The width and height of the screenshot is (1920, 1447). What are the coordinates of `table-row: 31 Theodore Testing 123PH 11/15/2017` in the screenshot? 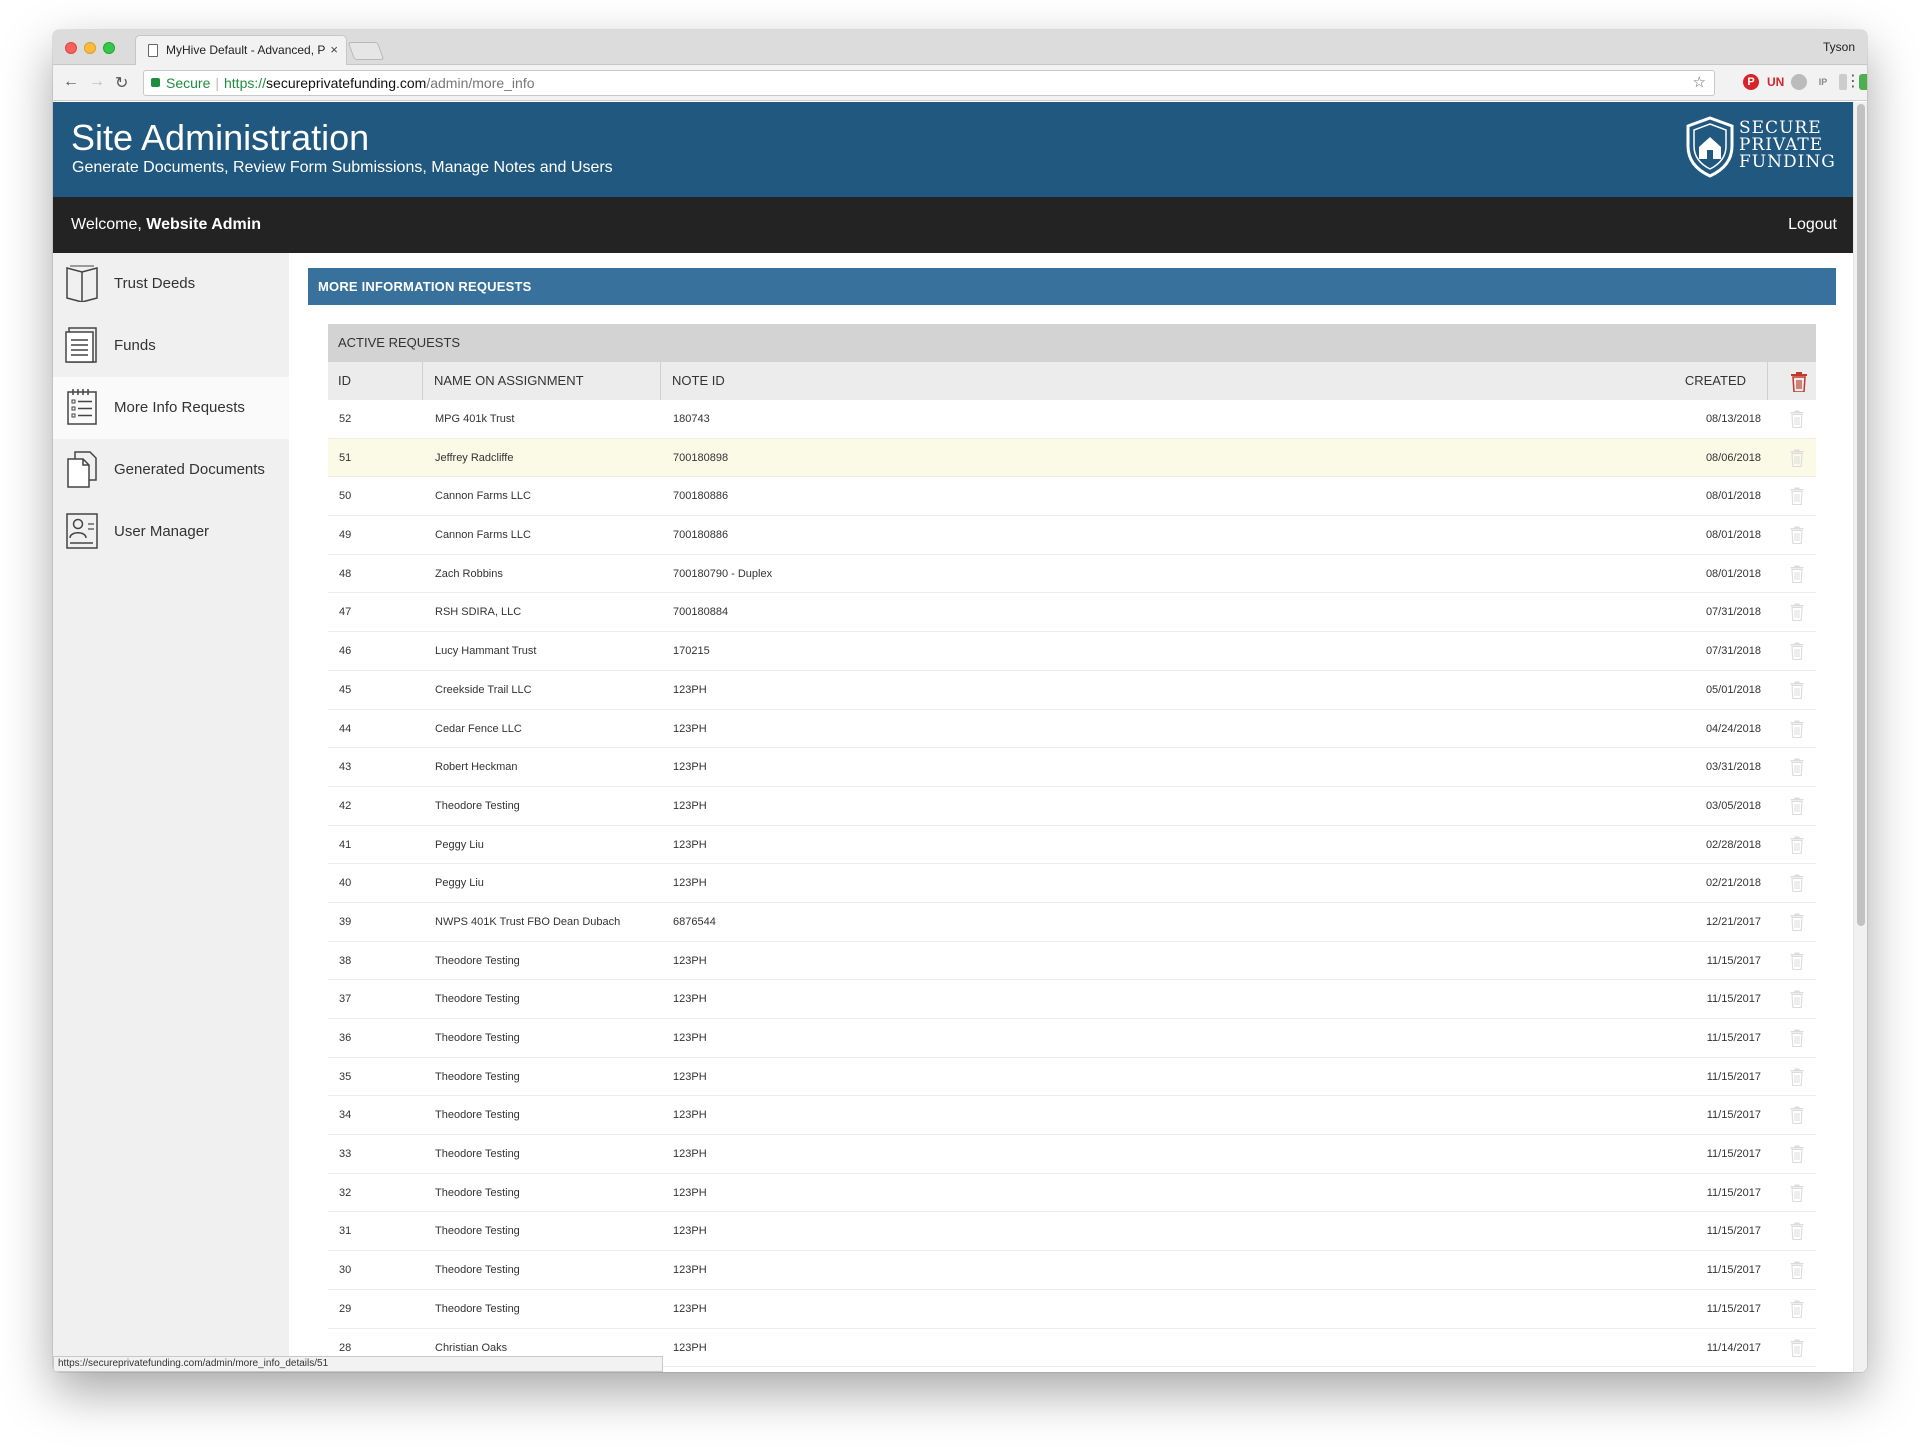 It's located at (1072, 1232).